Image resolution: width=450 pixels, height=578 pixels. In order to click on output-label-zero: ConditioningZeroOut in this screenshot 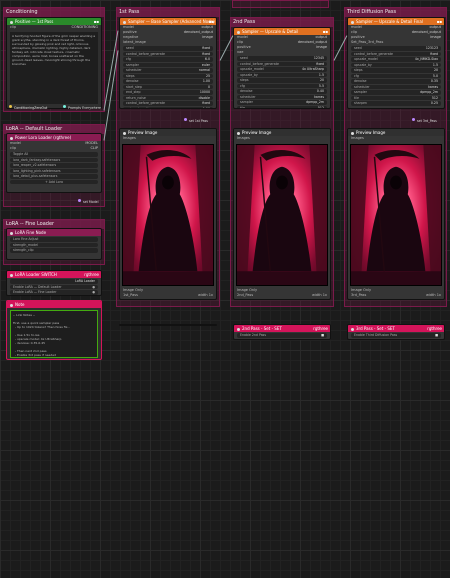, I will do `click(30, 108)`.